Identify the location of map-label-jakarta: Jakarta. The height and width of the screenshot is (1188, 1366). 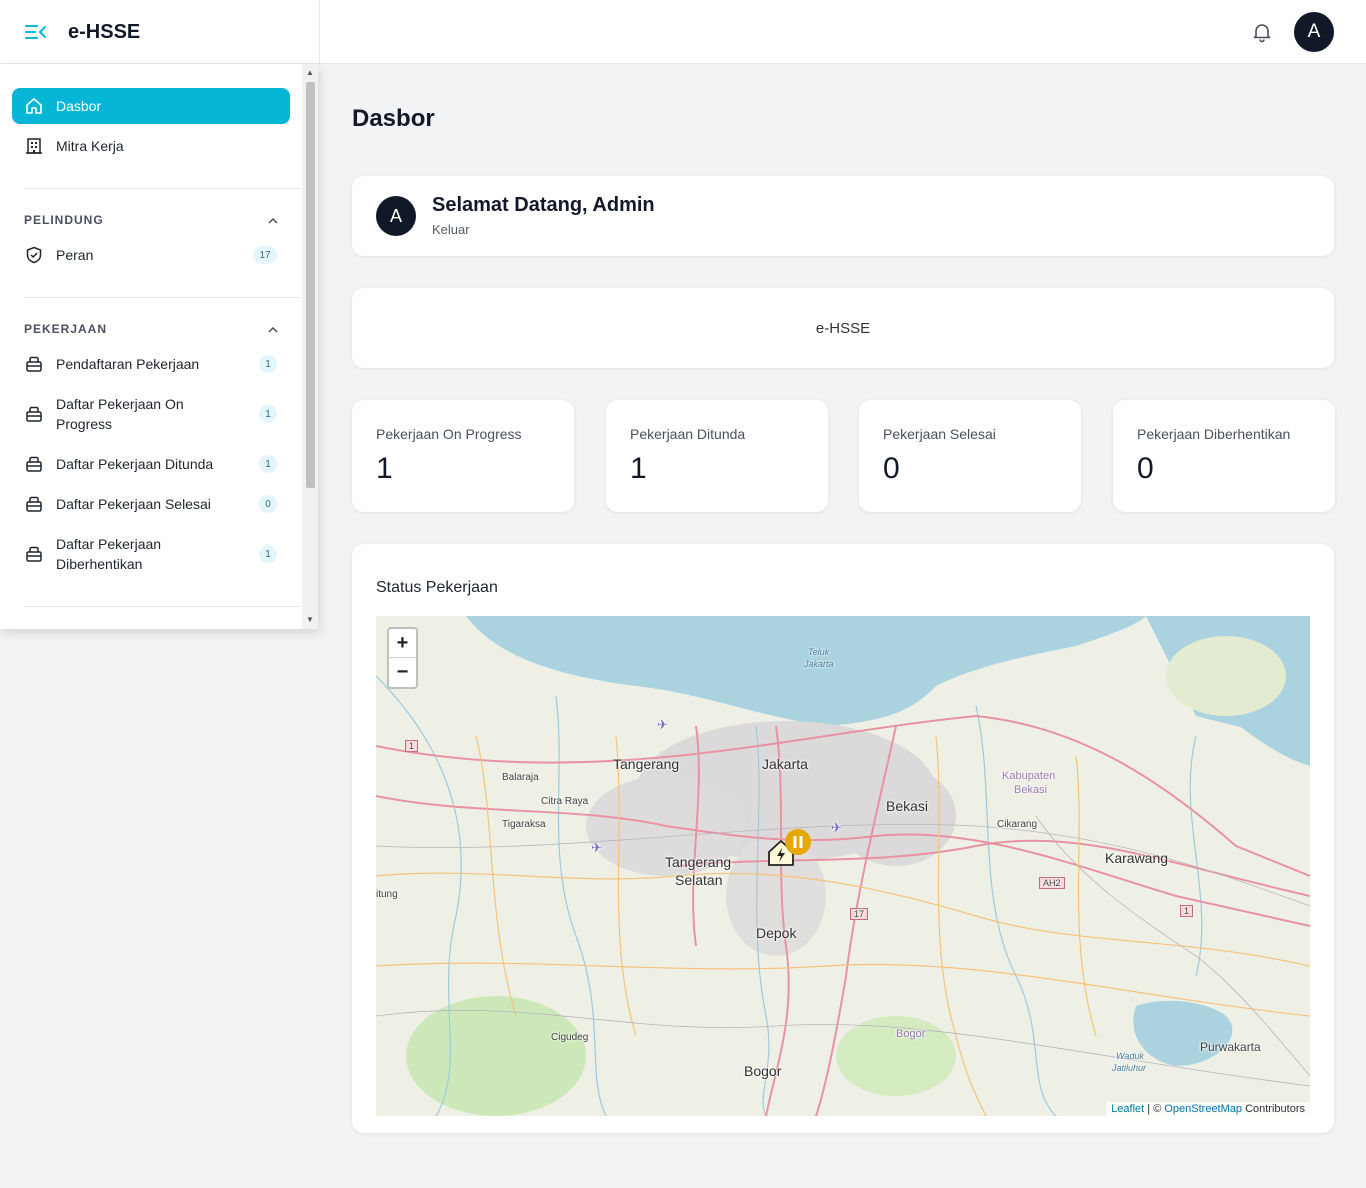
(785, 764).